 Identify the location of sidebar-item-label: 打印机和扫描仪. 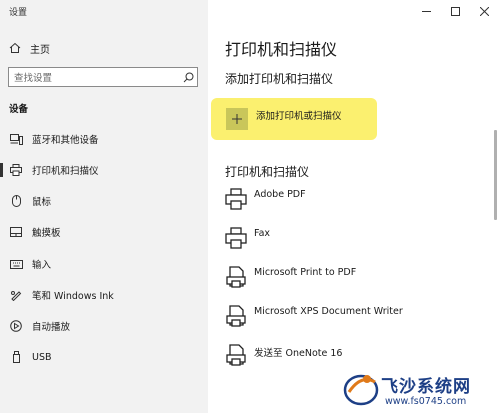
(65, 171).